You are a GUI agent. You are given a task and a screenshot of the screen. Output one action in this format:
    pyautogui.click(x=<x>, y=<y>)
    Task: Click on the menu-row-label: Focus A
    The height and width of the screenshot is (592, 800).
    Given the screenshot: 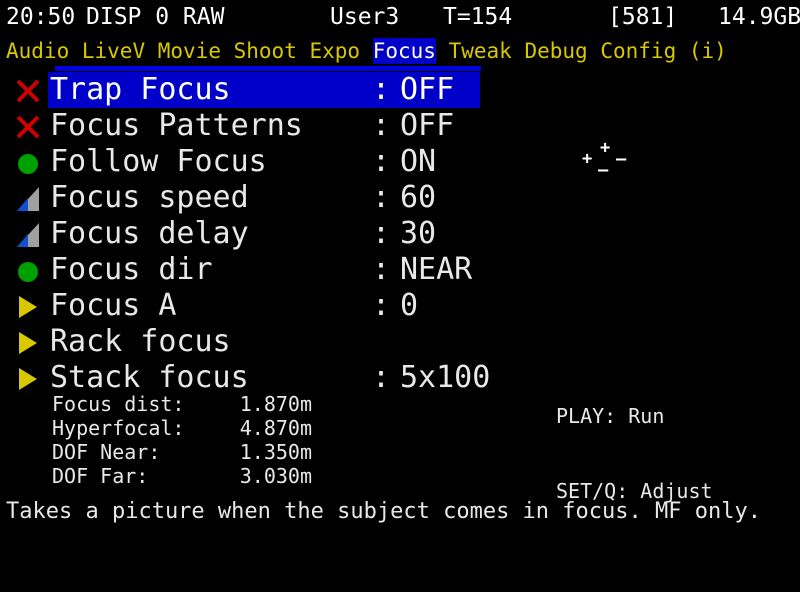 What is the action you would take?
    pyautogui.click(x=113, y=305)
    